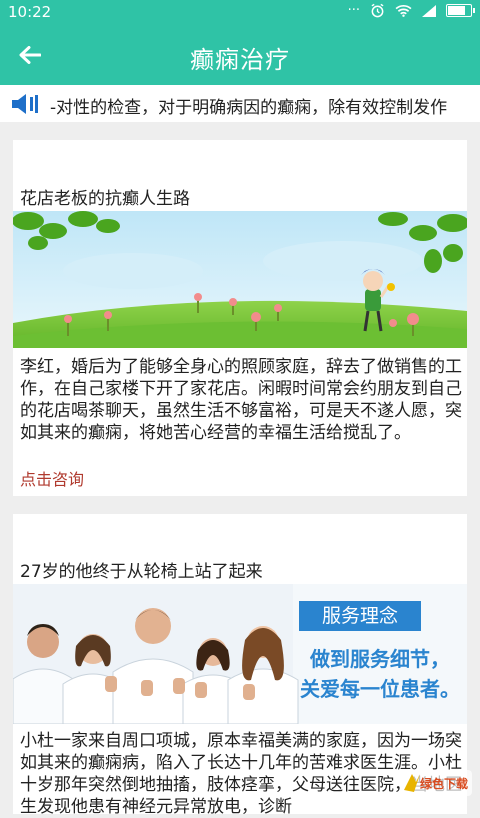 The image size is (480, 818). What do you see at coordinates (240, 12) in the screenshot?
I see `status-bar: 10:22 ···` at bounding box center [240, 12].